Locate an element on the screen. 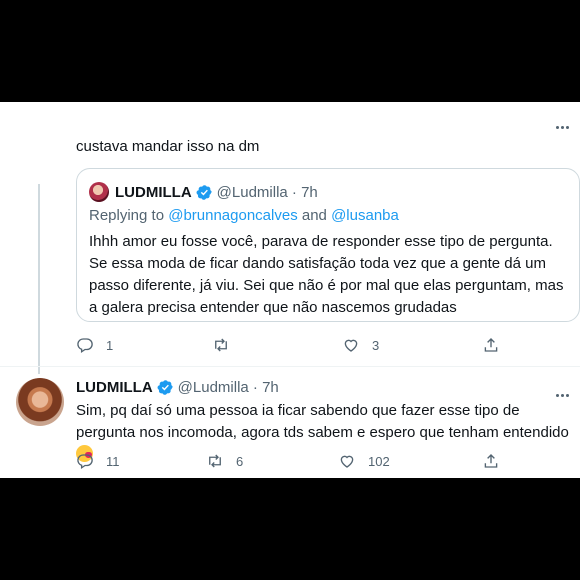  like-count: 3 is located at coordinates (376, 345).